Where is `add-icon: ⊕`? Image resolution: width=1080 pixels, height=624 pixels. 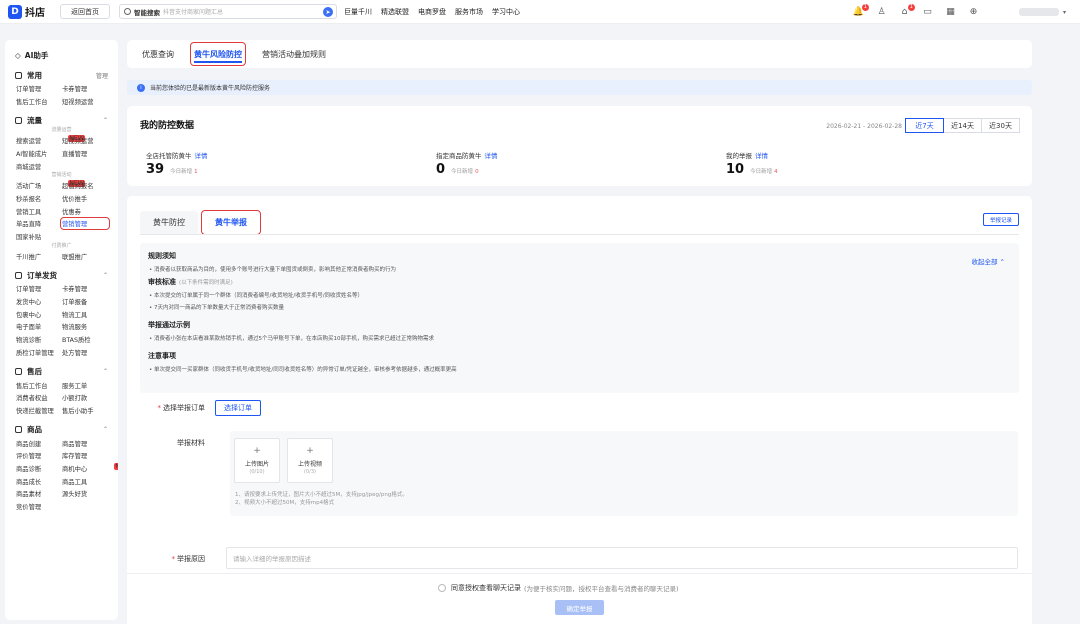
add-icon: ⊕ is located at coordinates (973, 12).